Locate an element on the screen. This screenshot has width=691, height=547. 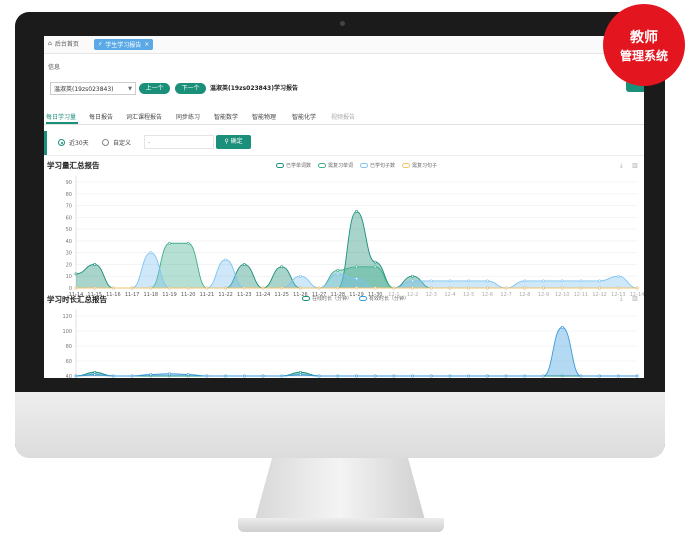
subtab-smart-chemistry: 智能化学 is located at coordinates (304, 116).